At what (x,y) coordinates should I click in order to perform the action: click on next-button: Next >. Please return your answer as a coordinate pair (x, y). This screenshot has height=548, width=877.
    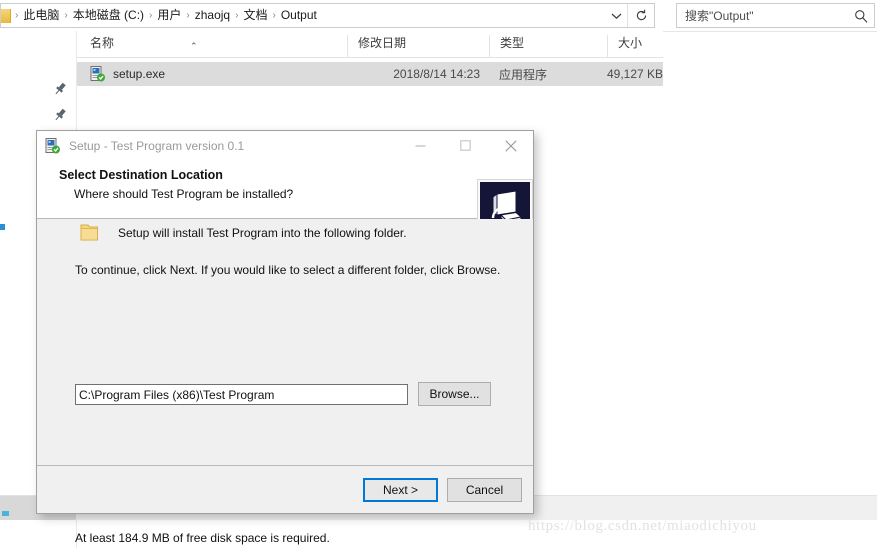
    Looking at the image, I should click on (400, 490).